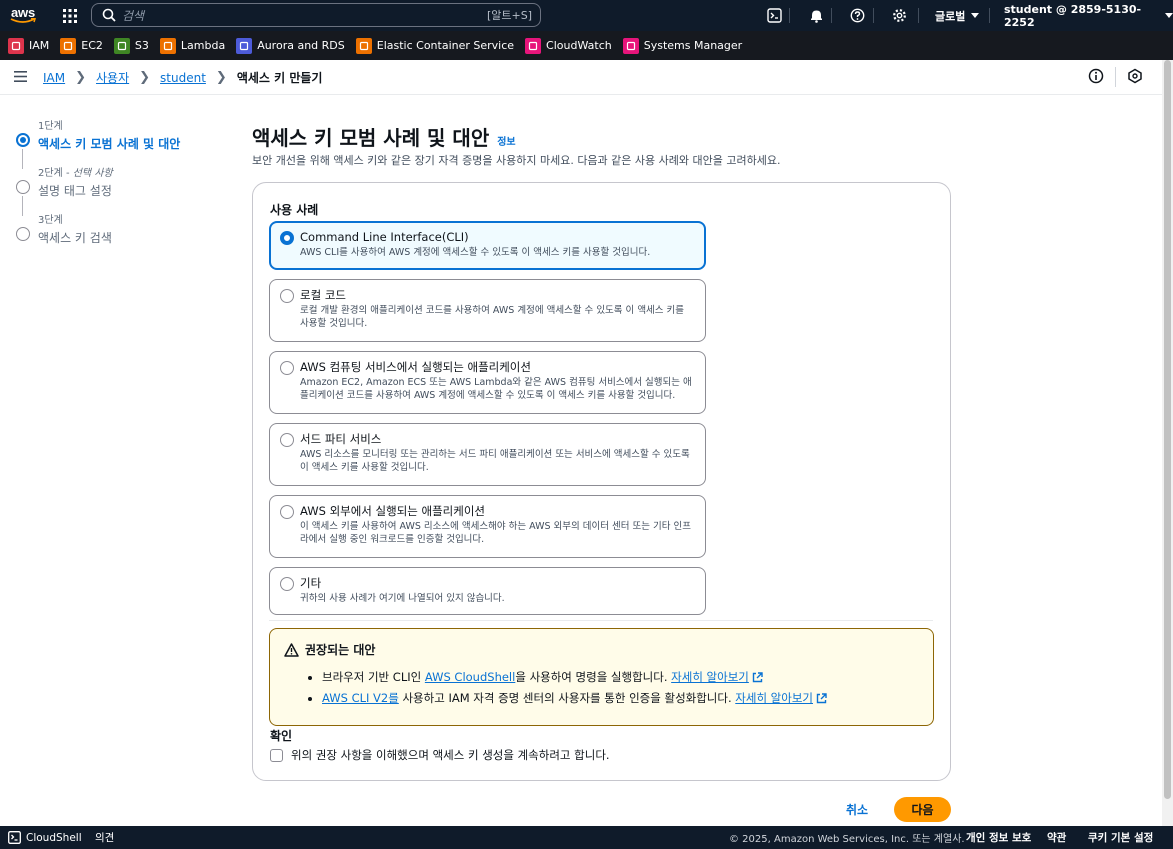 This screenshot has height=849, width=1173. Describe the element at coordinates (693, 45) in the screenshot. I see `favorite-label: Systems Manager` at that location.